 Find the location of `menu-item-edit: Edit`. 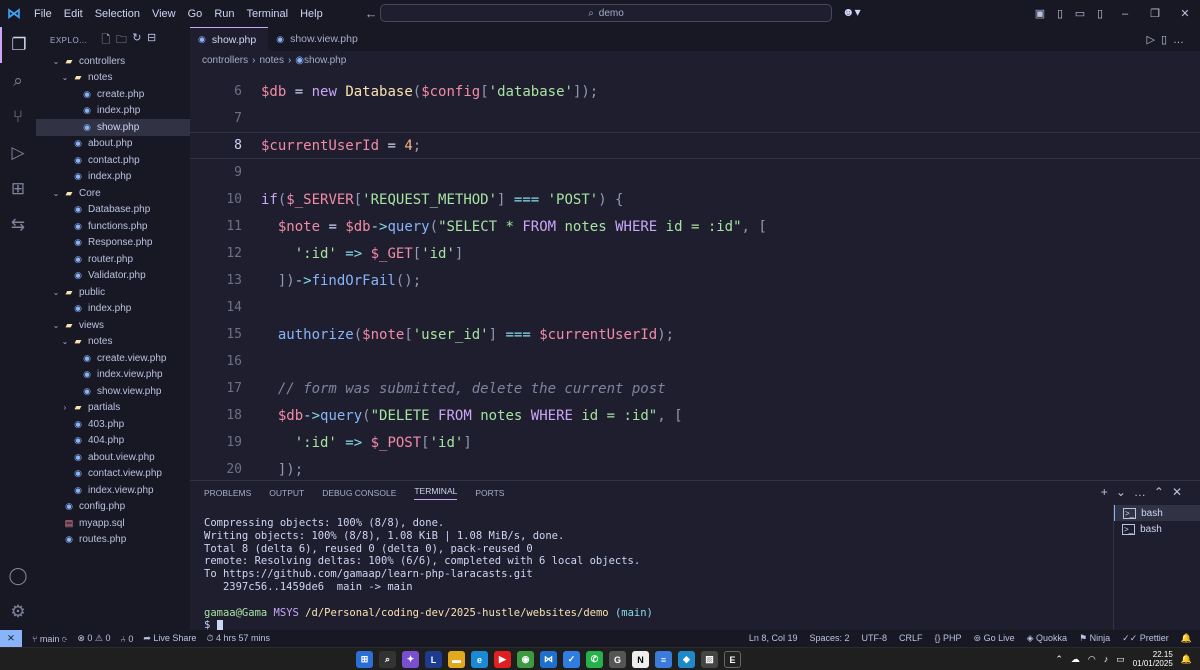

menu-item-edit: Edit is located at coordinates (73, 14).